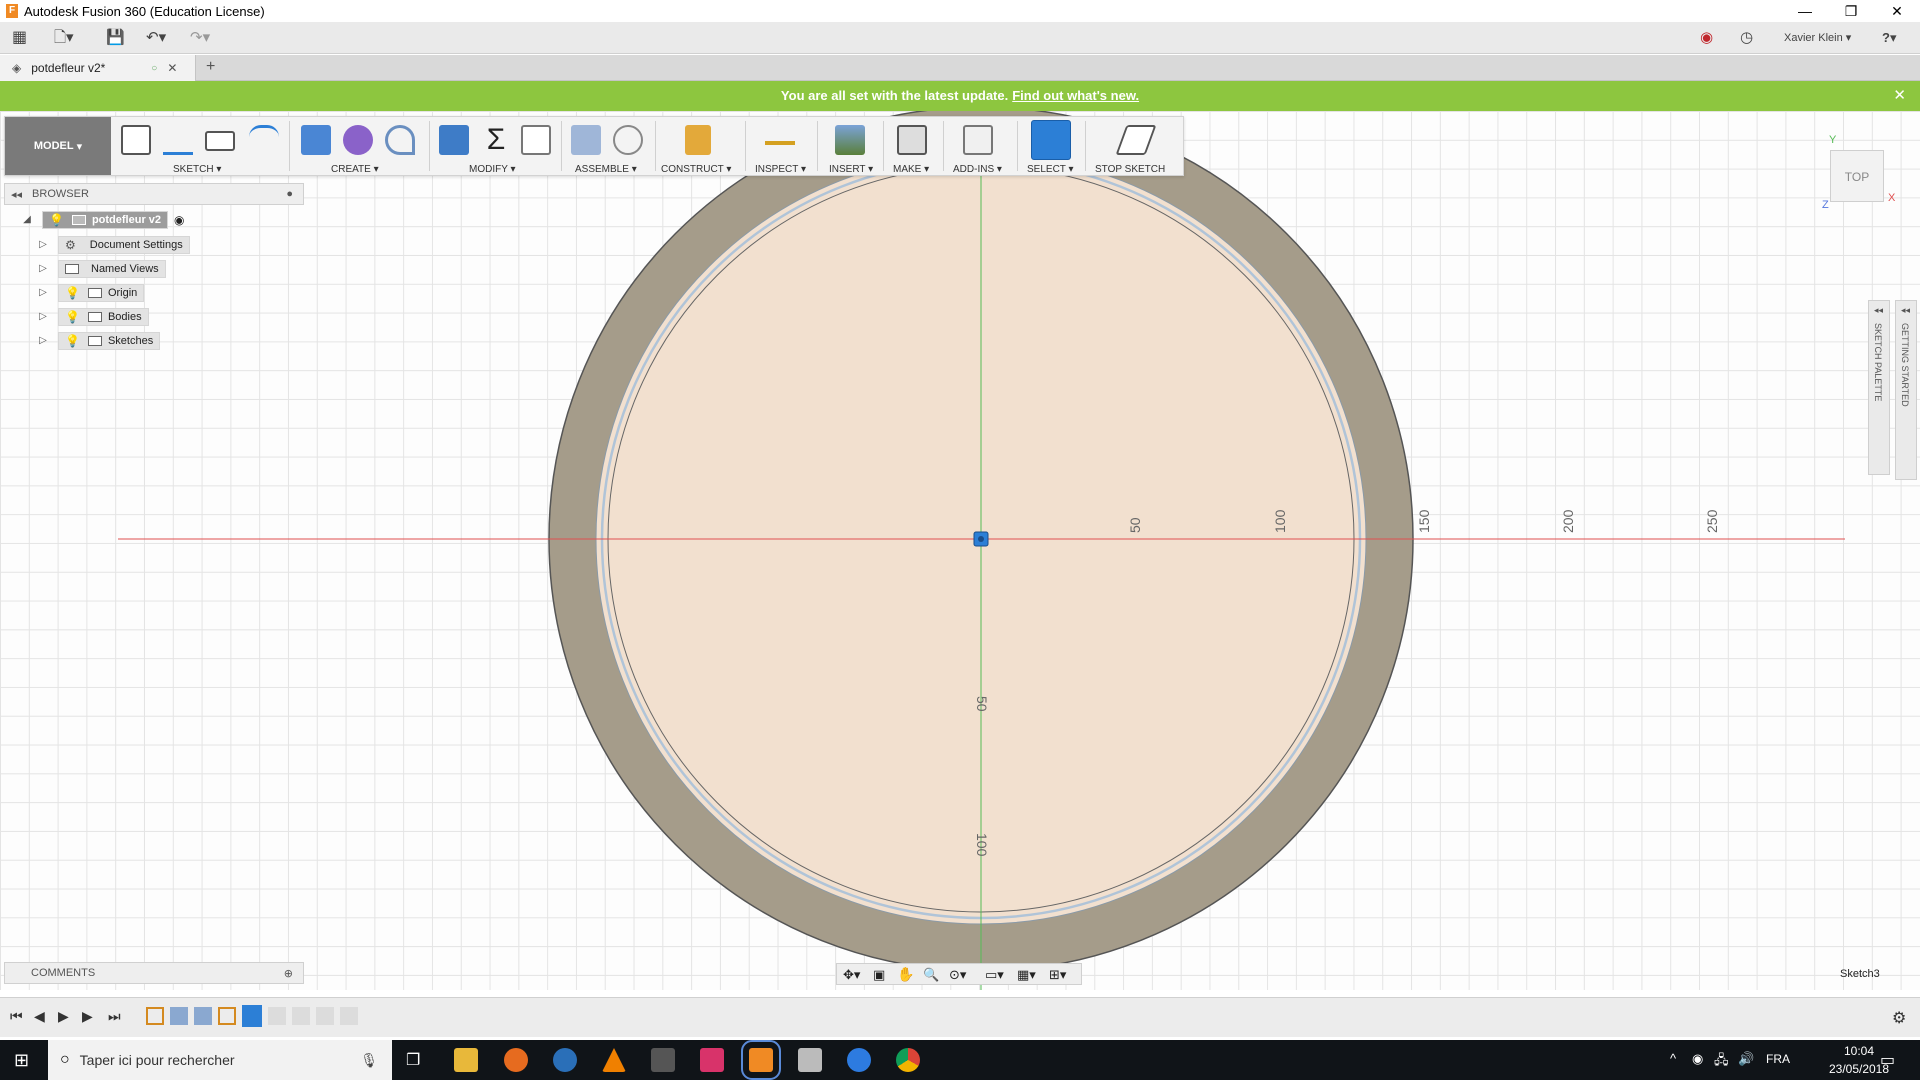 This screenshot has height=1080, width=1920. I want to click on file-menu-icon: 🗋▾, so click(64, 38).